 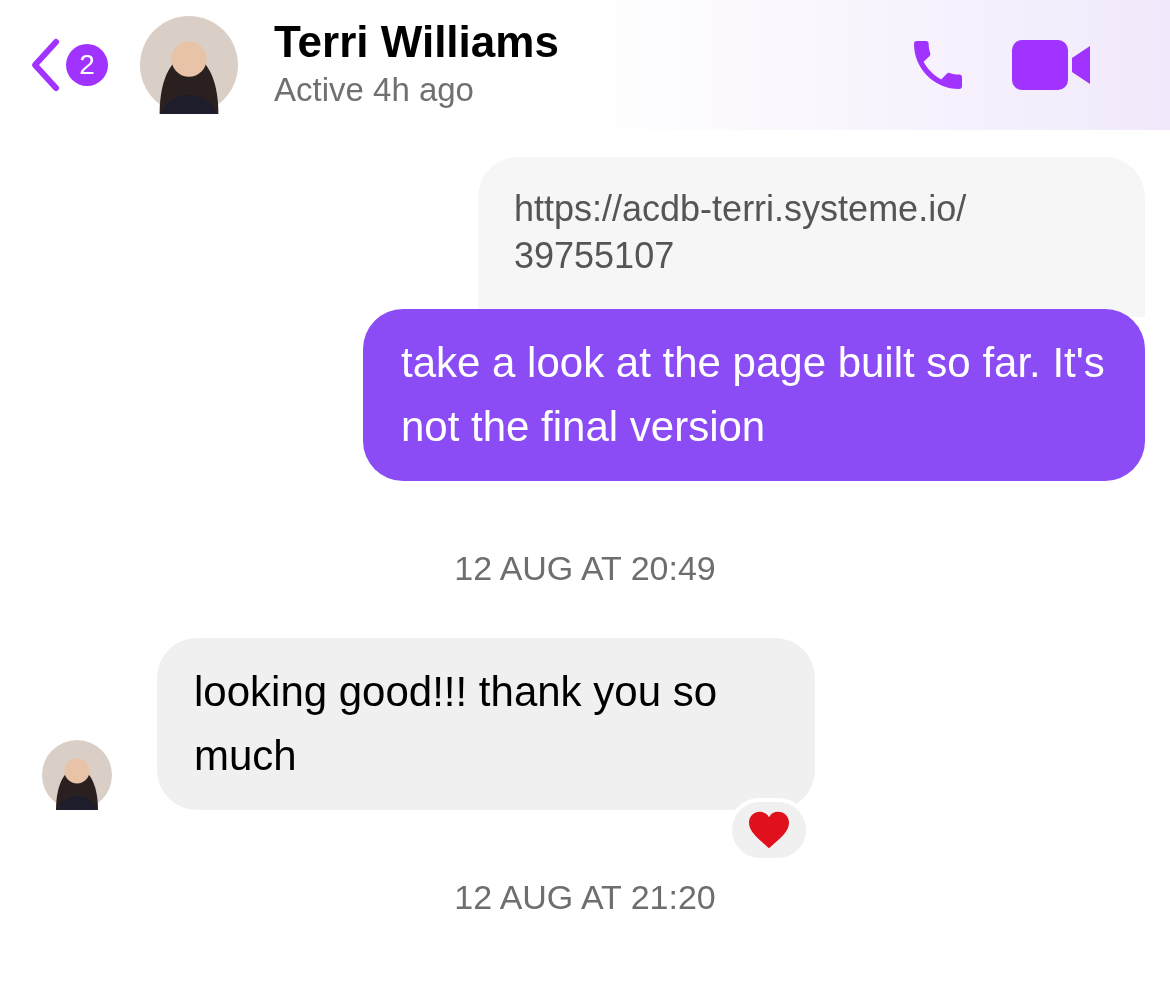 I want to click on back-button: 2, so click(x=68, y=65).